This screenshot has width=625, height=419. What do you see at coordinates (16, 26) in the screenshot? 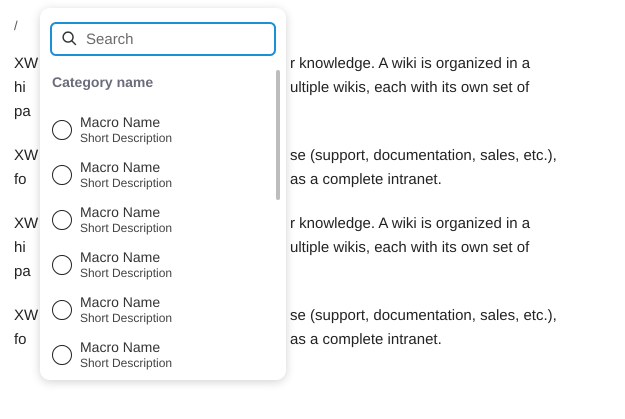
I see `breadcrumb: /` at bounding box center [16, 26].